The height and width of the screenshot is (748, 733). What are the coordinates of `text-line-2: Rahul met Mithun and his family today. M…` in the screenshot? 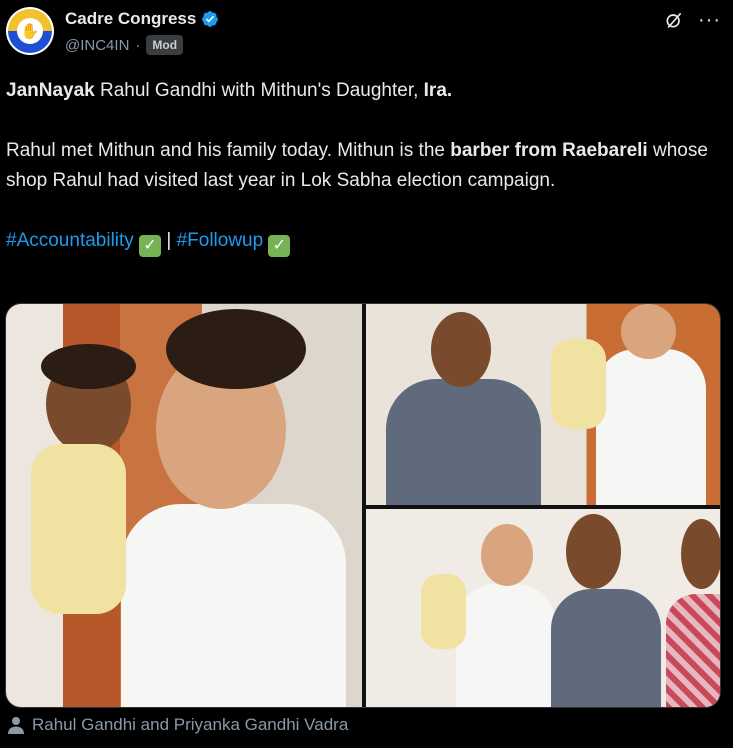 It's located at (357, 165).